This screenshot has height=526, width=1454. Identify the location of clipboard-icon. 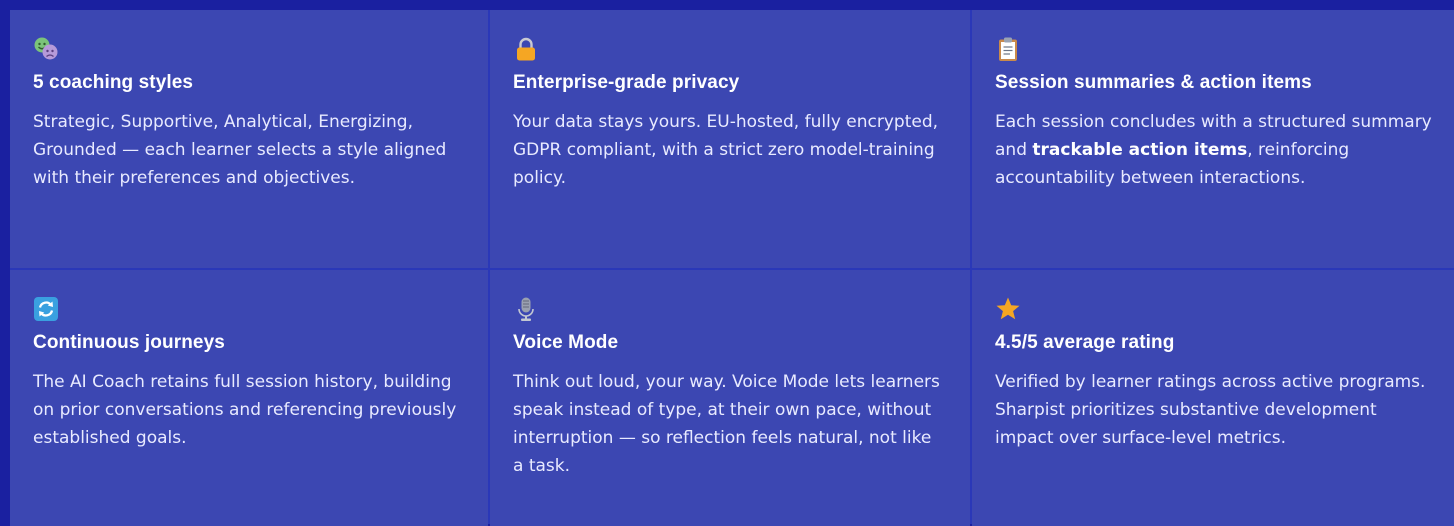
(1008, 49).